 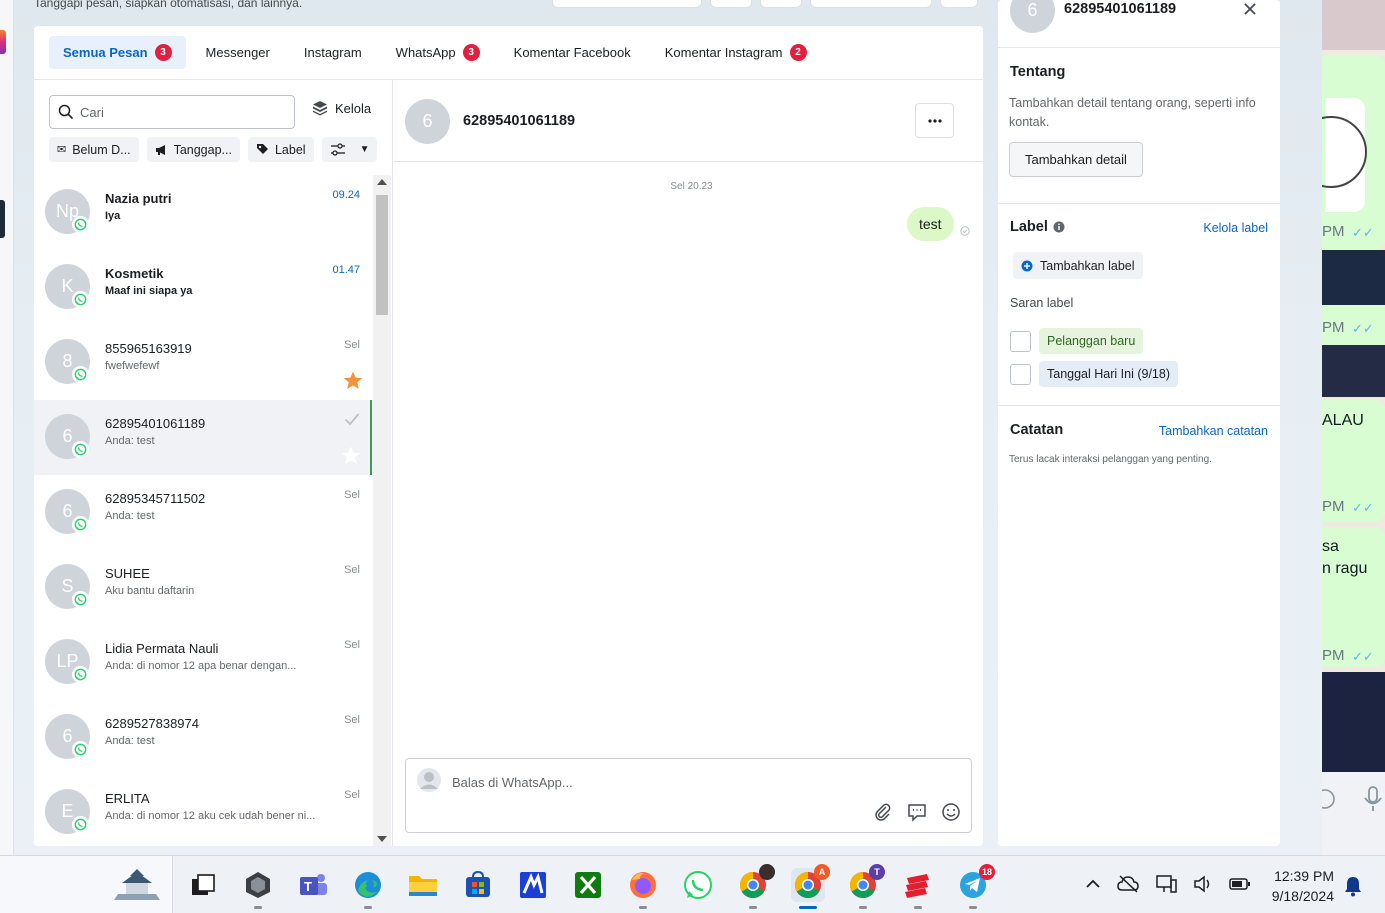 What do you see at coordinates (822, 872) in the screenshot?
I see `profile-badge: A` at bounding box center [822, 872].